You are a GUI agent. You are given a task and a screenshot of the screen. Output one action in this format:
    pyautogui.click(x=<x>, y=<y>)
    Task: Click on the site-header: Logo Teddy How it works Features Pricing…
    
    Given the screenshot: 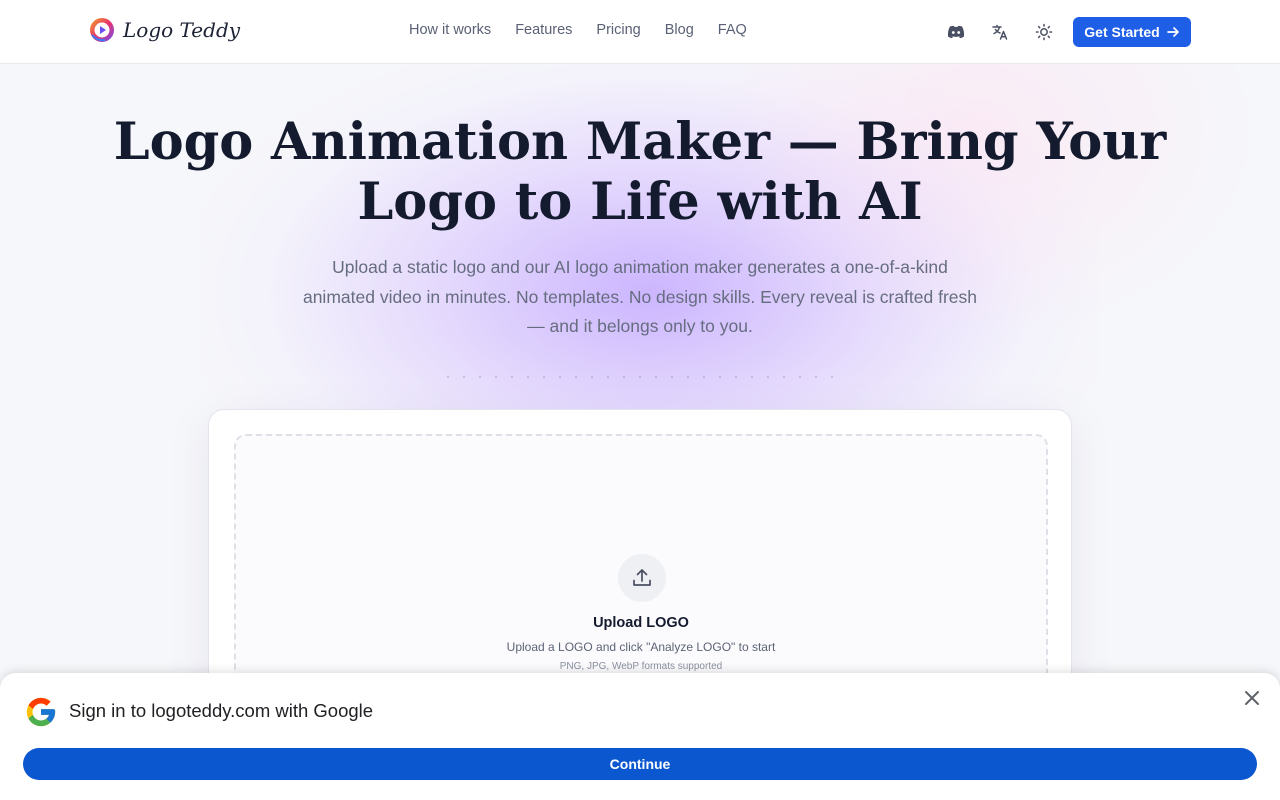 What is the action you would take?
    pyautogui.click(x=640, y=32)
    